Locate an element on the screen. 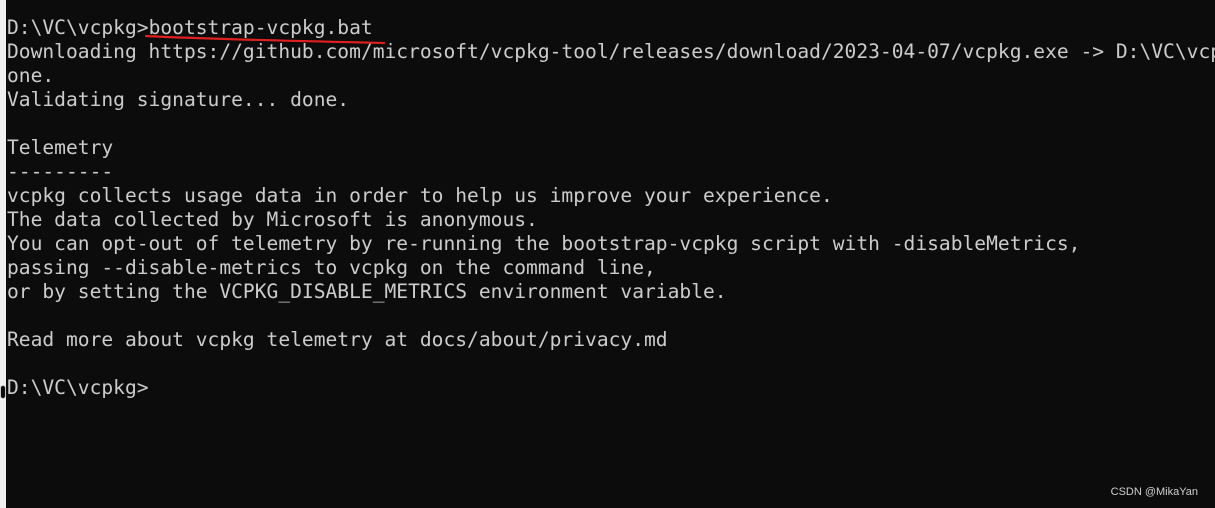  telemetry-heading: Telemetry is located at coordinates (60, 147).